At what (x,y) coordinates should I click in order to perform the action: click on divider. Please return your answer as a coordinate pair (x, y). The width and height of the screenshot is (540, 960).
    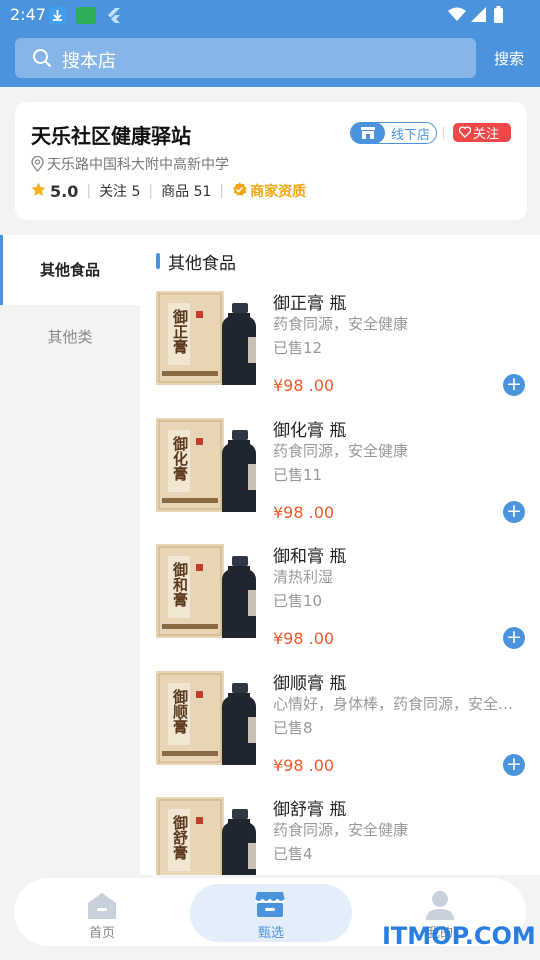
    Looking at the image, I should click on (443, 132).